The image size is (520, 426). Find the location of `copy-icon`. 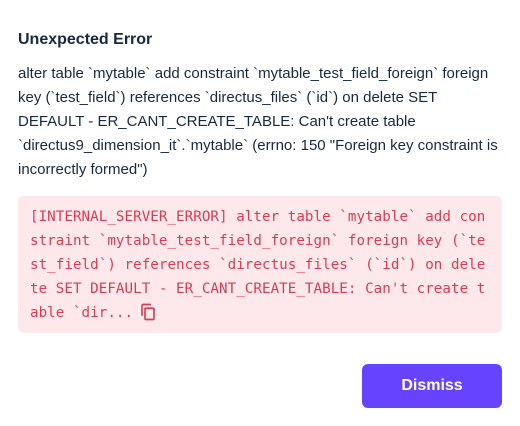

copy-icon is located at coordinates (148, 312).